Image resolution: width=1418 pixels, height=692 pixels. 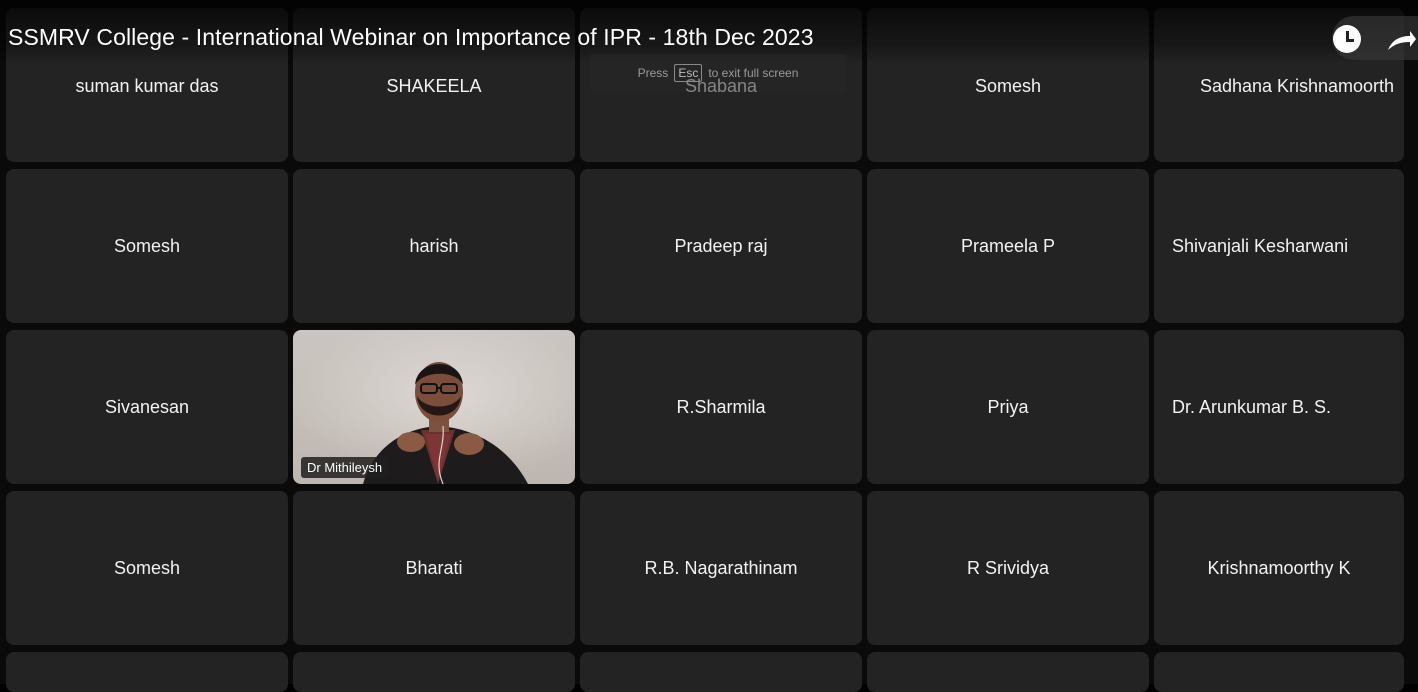 I want to click on participant-name: suman kumar das, so click(x=147, y=86).